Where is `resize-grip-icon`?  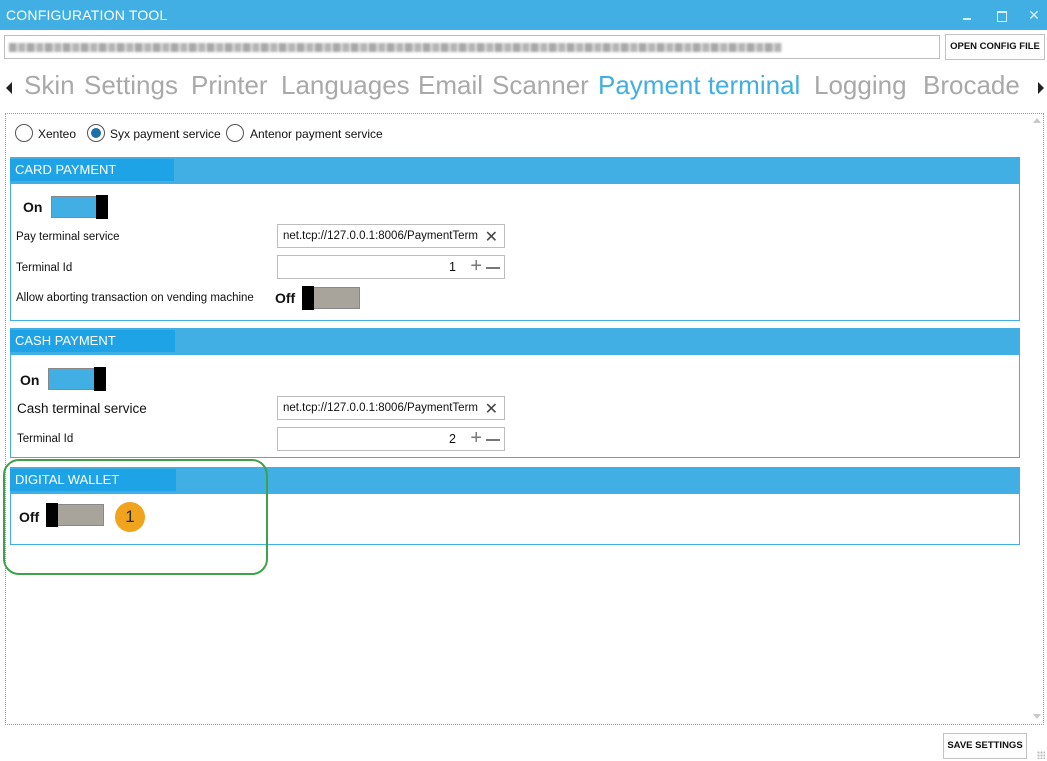 resize-grip-icon is located at coordinates (1041, 755).